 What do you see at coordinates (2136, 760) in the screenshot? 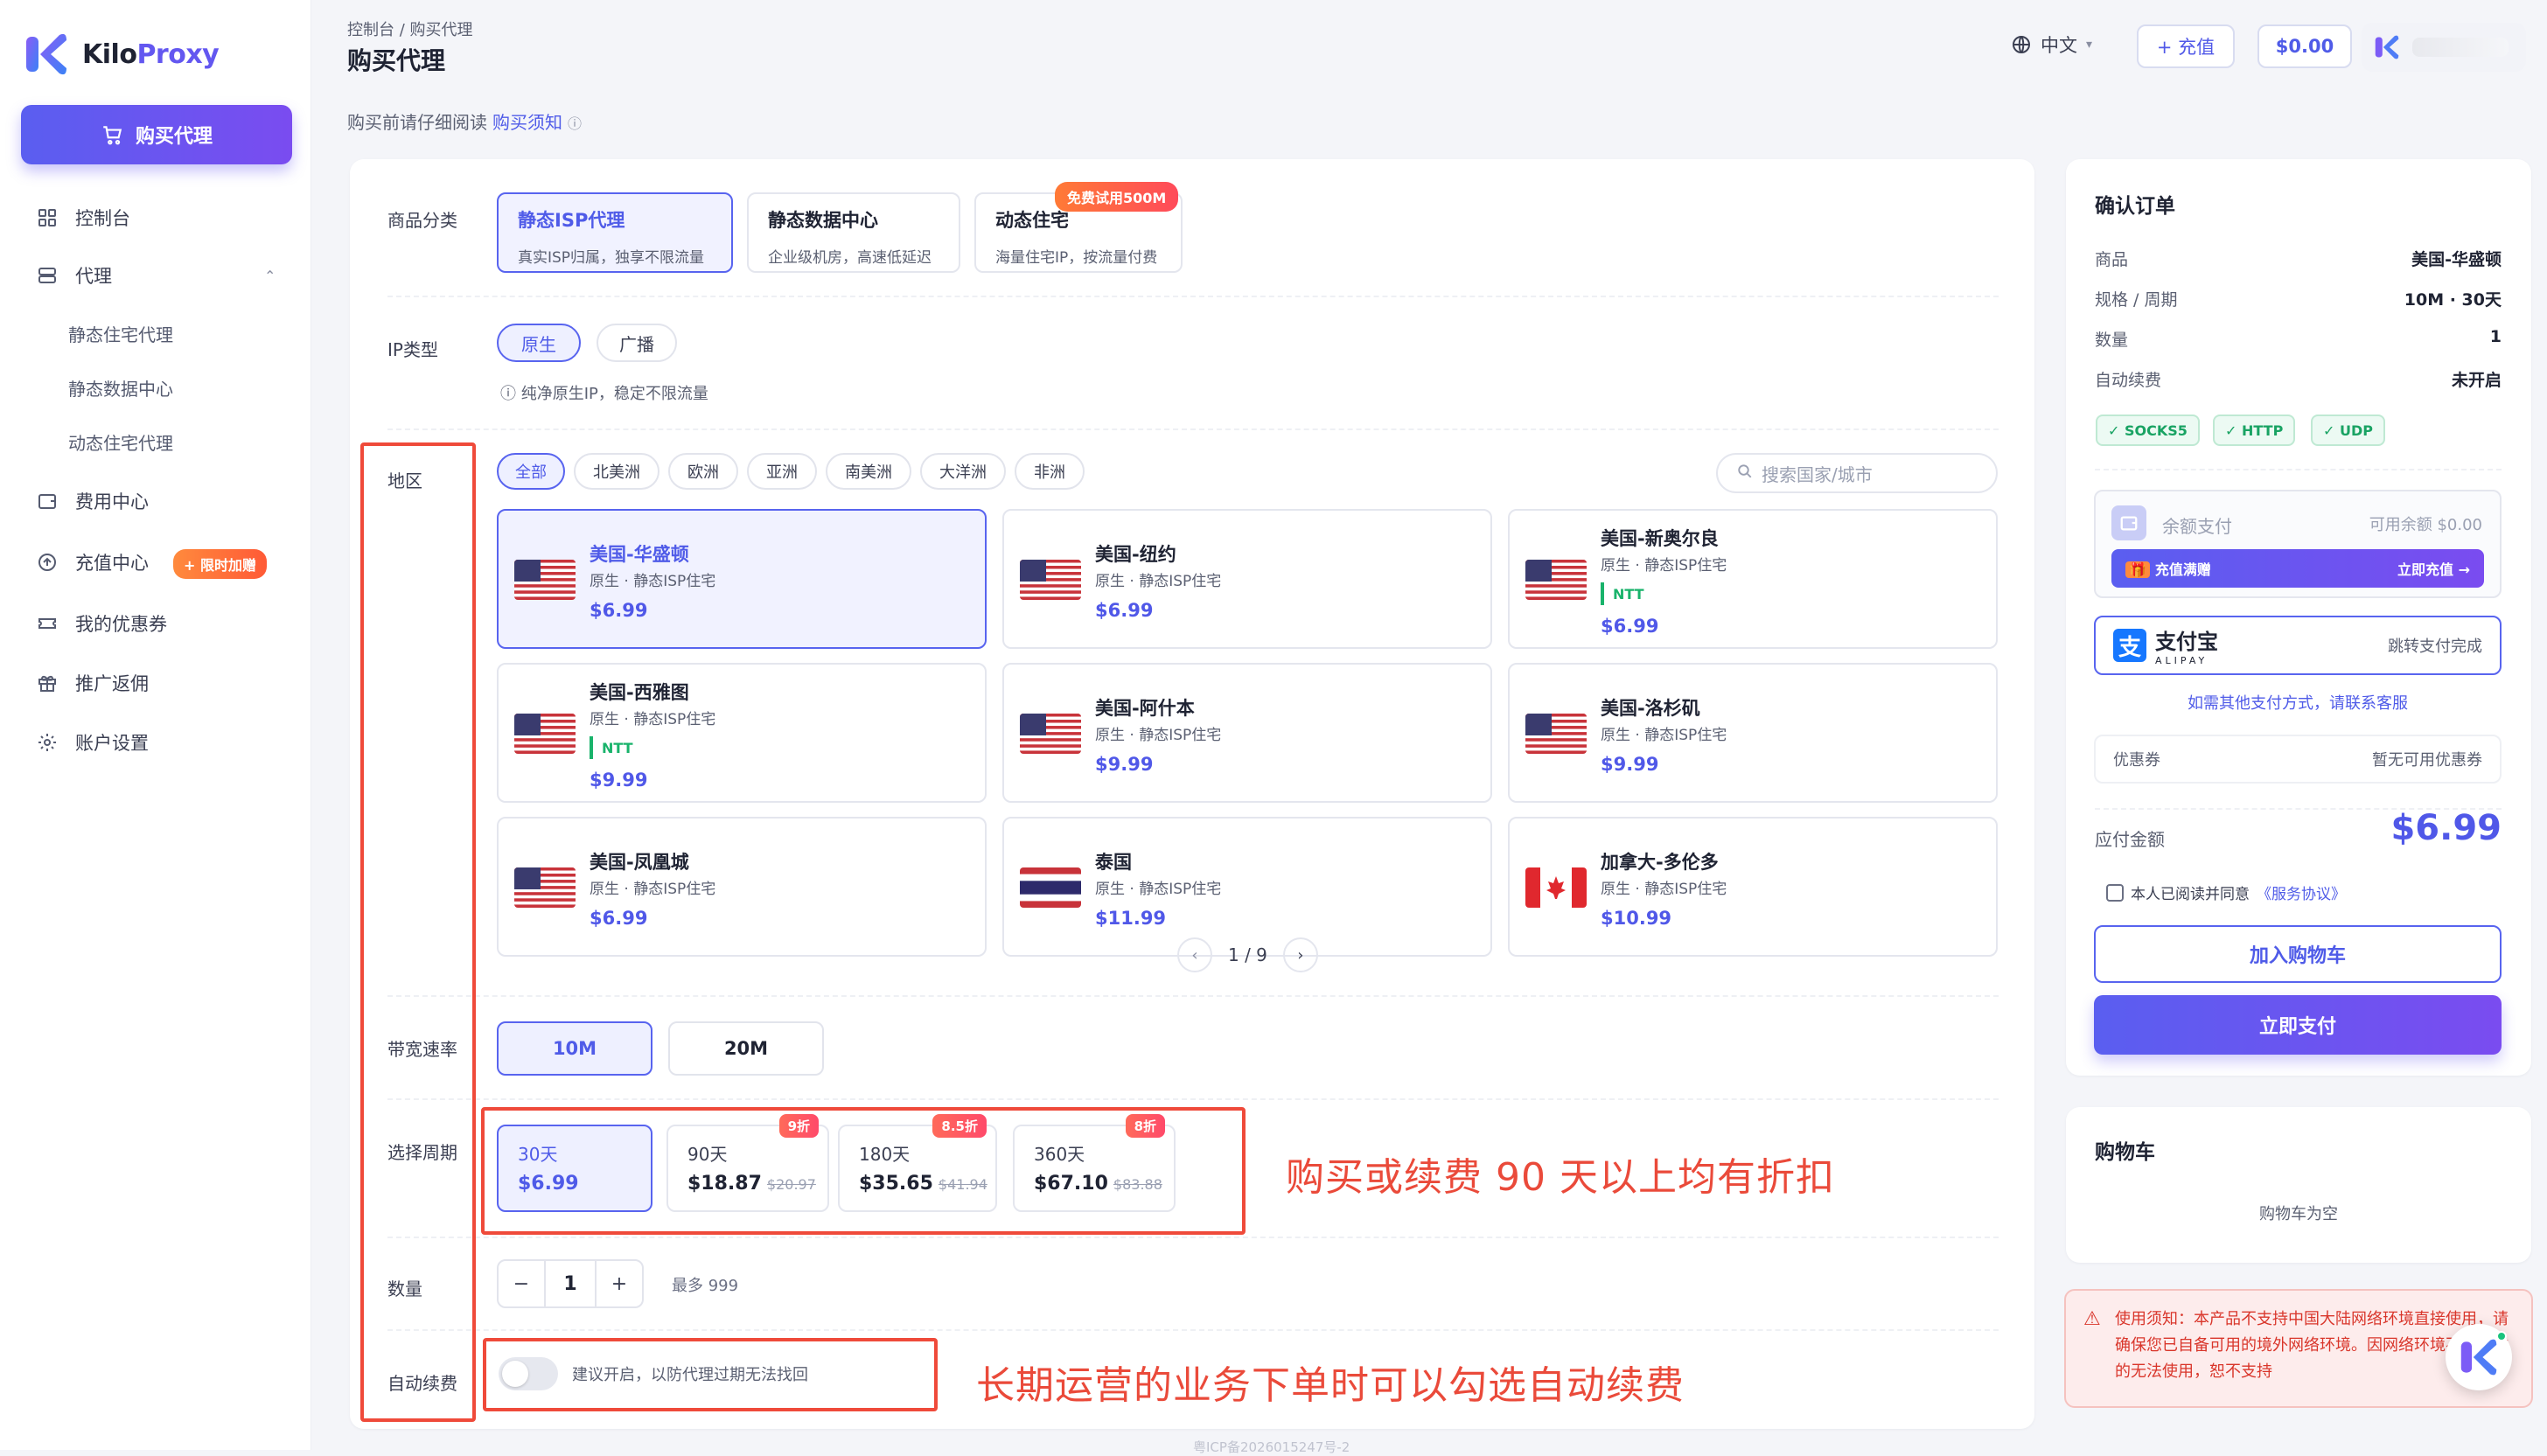
I see `coupon-label: 优惠券` at bounding box center [2136, 760].